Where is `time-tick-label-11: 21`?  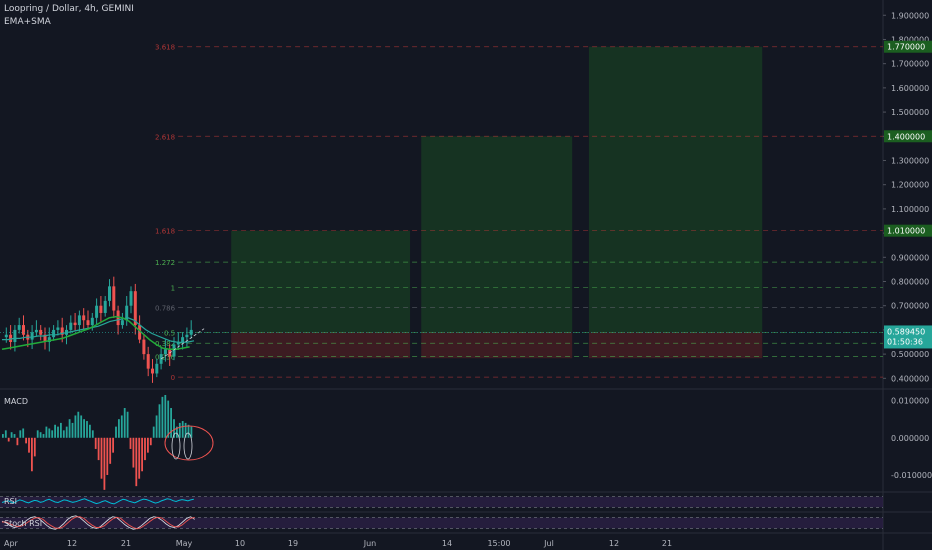
time-tick-label-11: 21 is located at coordinates (667, 543).